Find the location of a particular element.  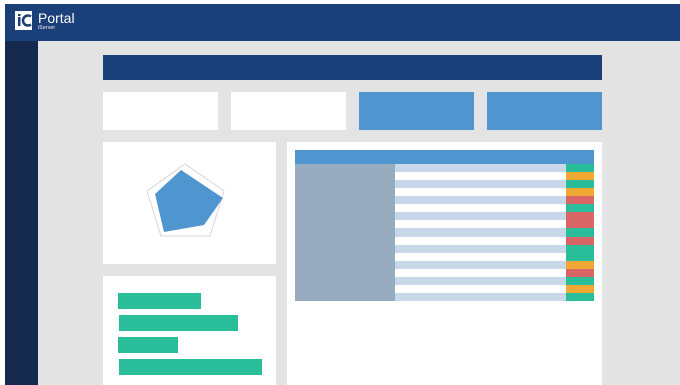

radar-series-area is located at coordinates (189, 201).